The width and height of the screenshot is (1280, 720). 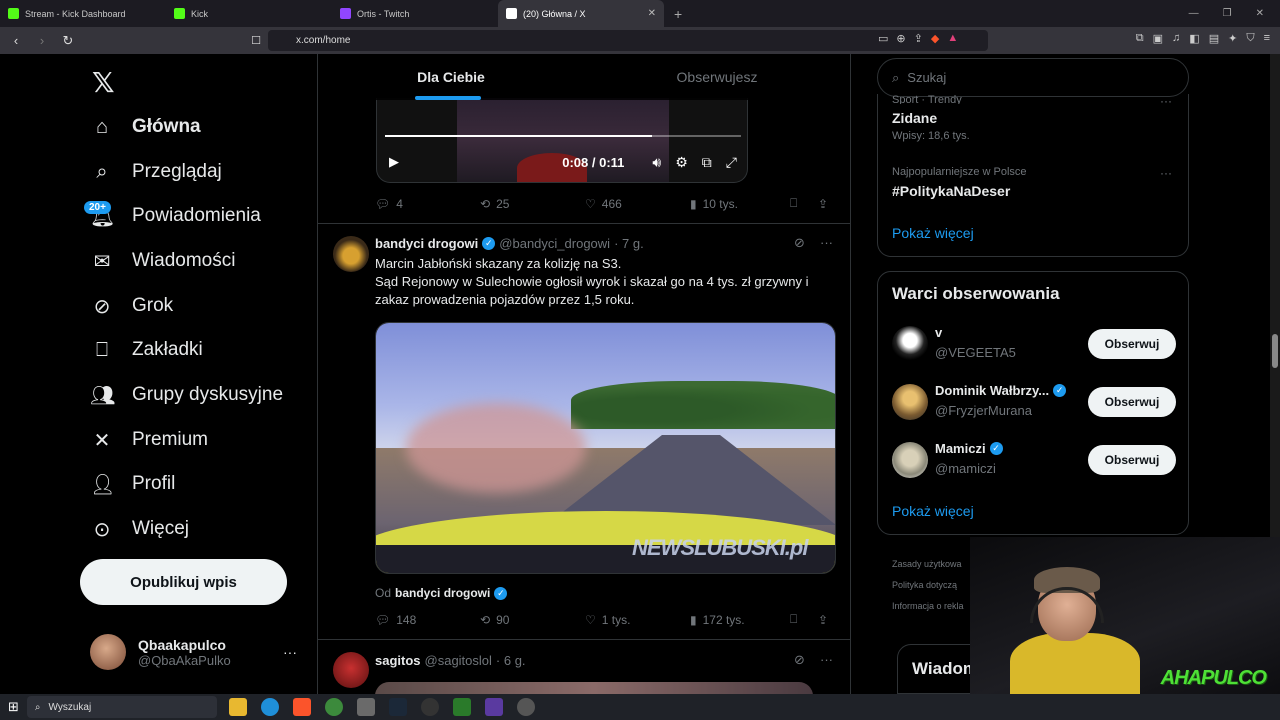 I want to click on search-box: ⌕ Szukaj, so click(x=1033, y=77).